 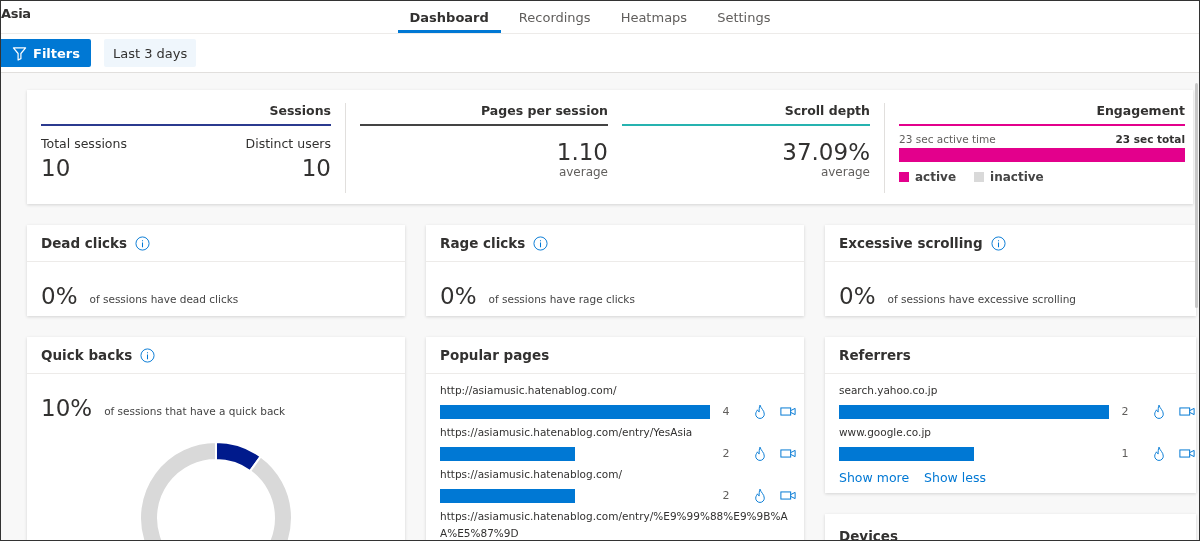 What do you see at coordinates (195, 411) in the screenshot?
I see `metric-description: of sessions that have a quick back` at bounding box center [195, 411].